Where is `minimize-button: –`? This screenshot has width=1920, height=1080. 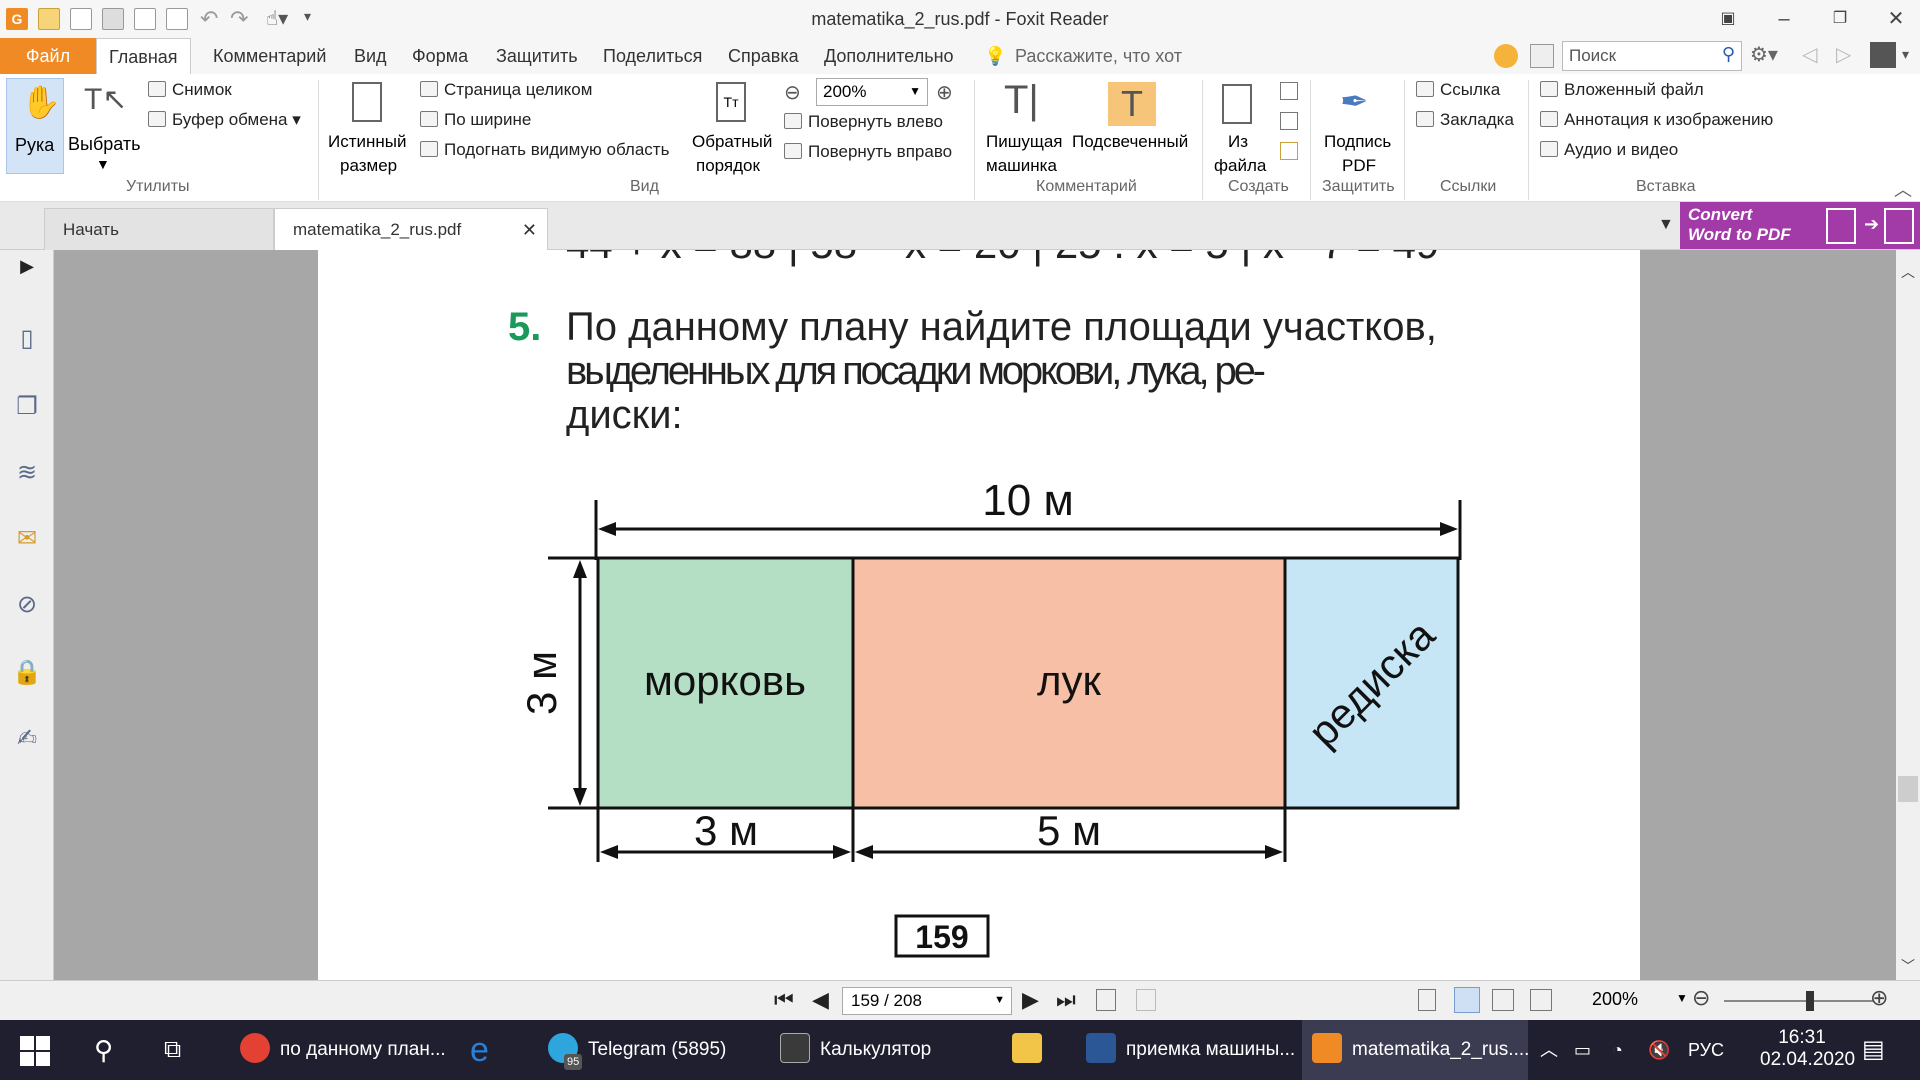
minimize-button: – is located at coordinates (1784, 19).